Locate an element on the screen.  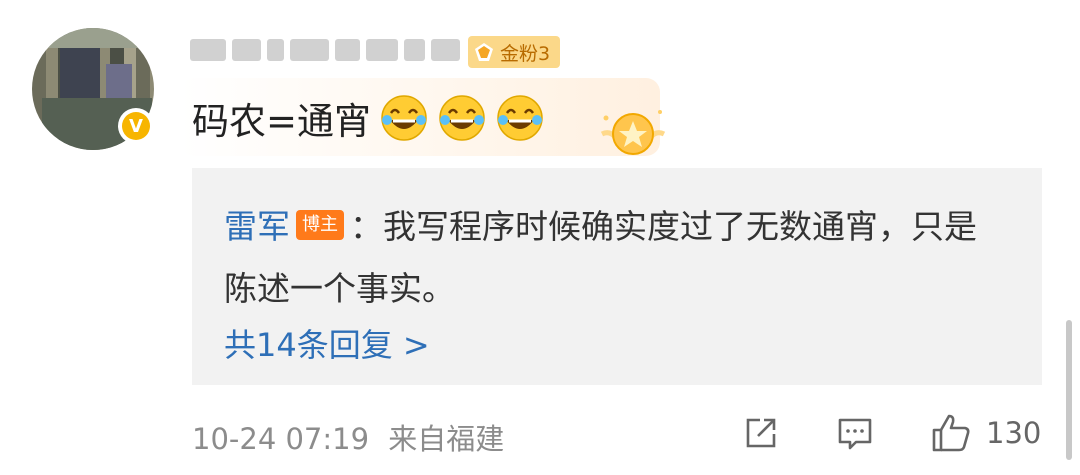
comment-meta: 10-24 07:19 来自福建 is located at coordinates (348, 437).